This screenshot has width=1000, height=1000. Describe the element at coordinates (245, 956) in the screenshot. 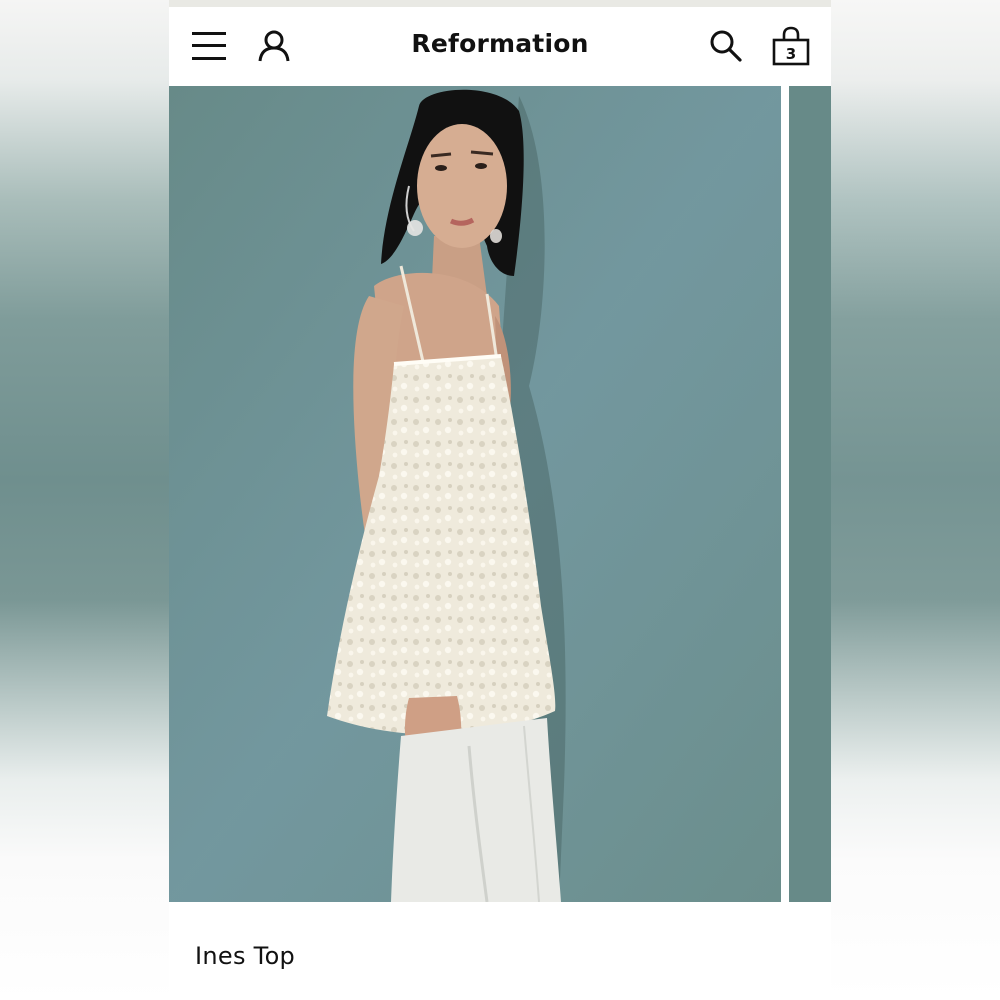

I see `product-title: Ines Top` at that location.